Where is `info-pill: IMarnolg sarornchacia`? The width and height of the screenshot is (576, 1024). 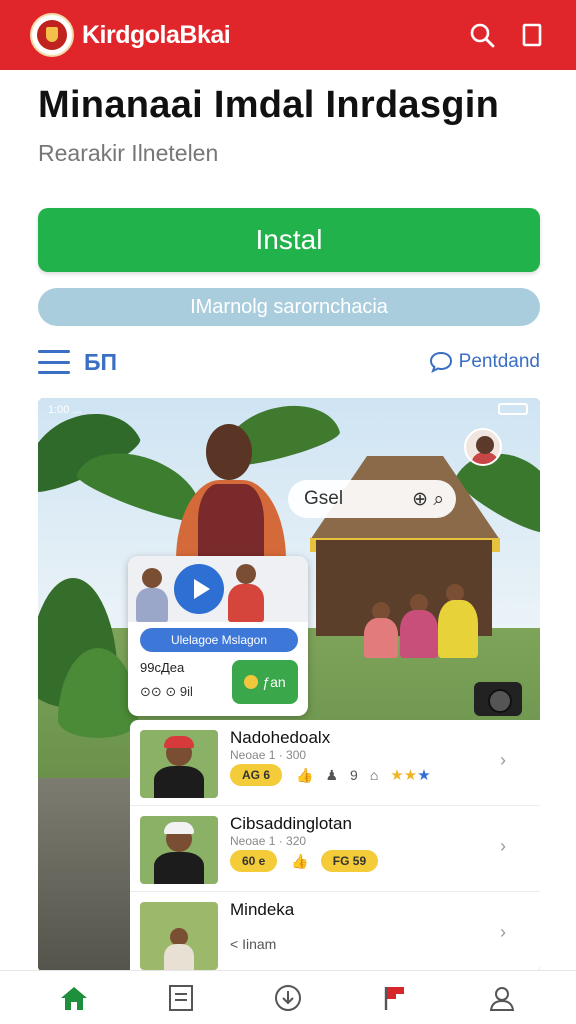
info-pill: IMarnolg sarornchacia is located at coordinates (289, 307).